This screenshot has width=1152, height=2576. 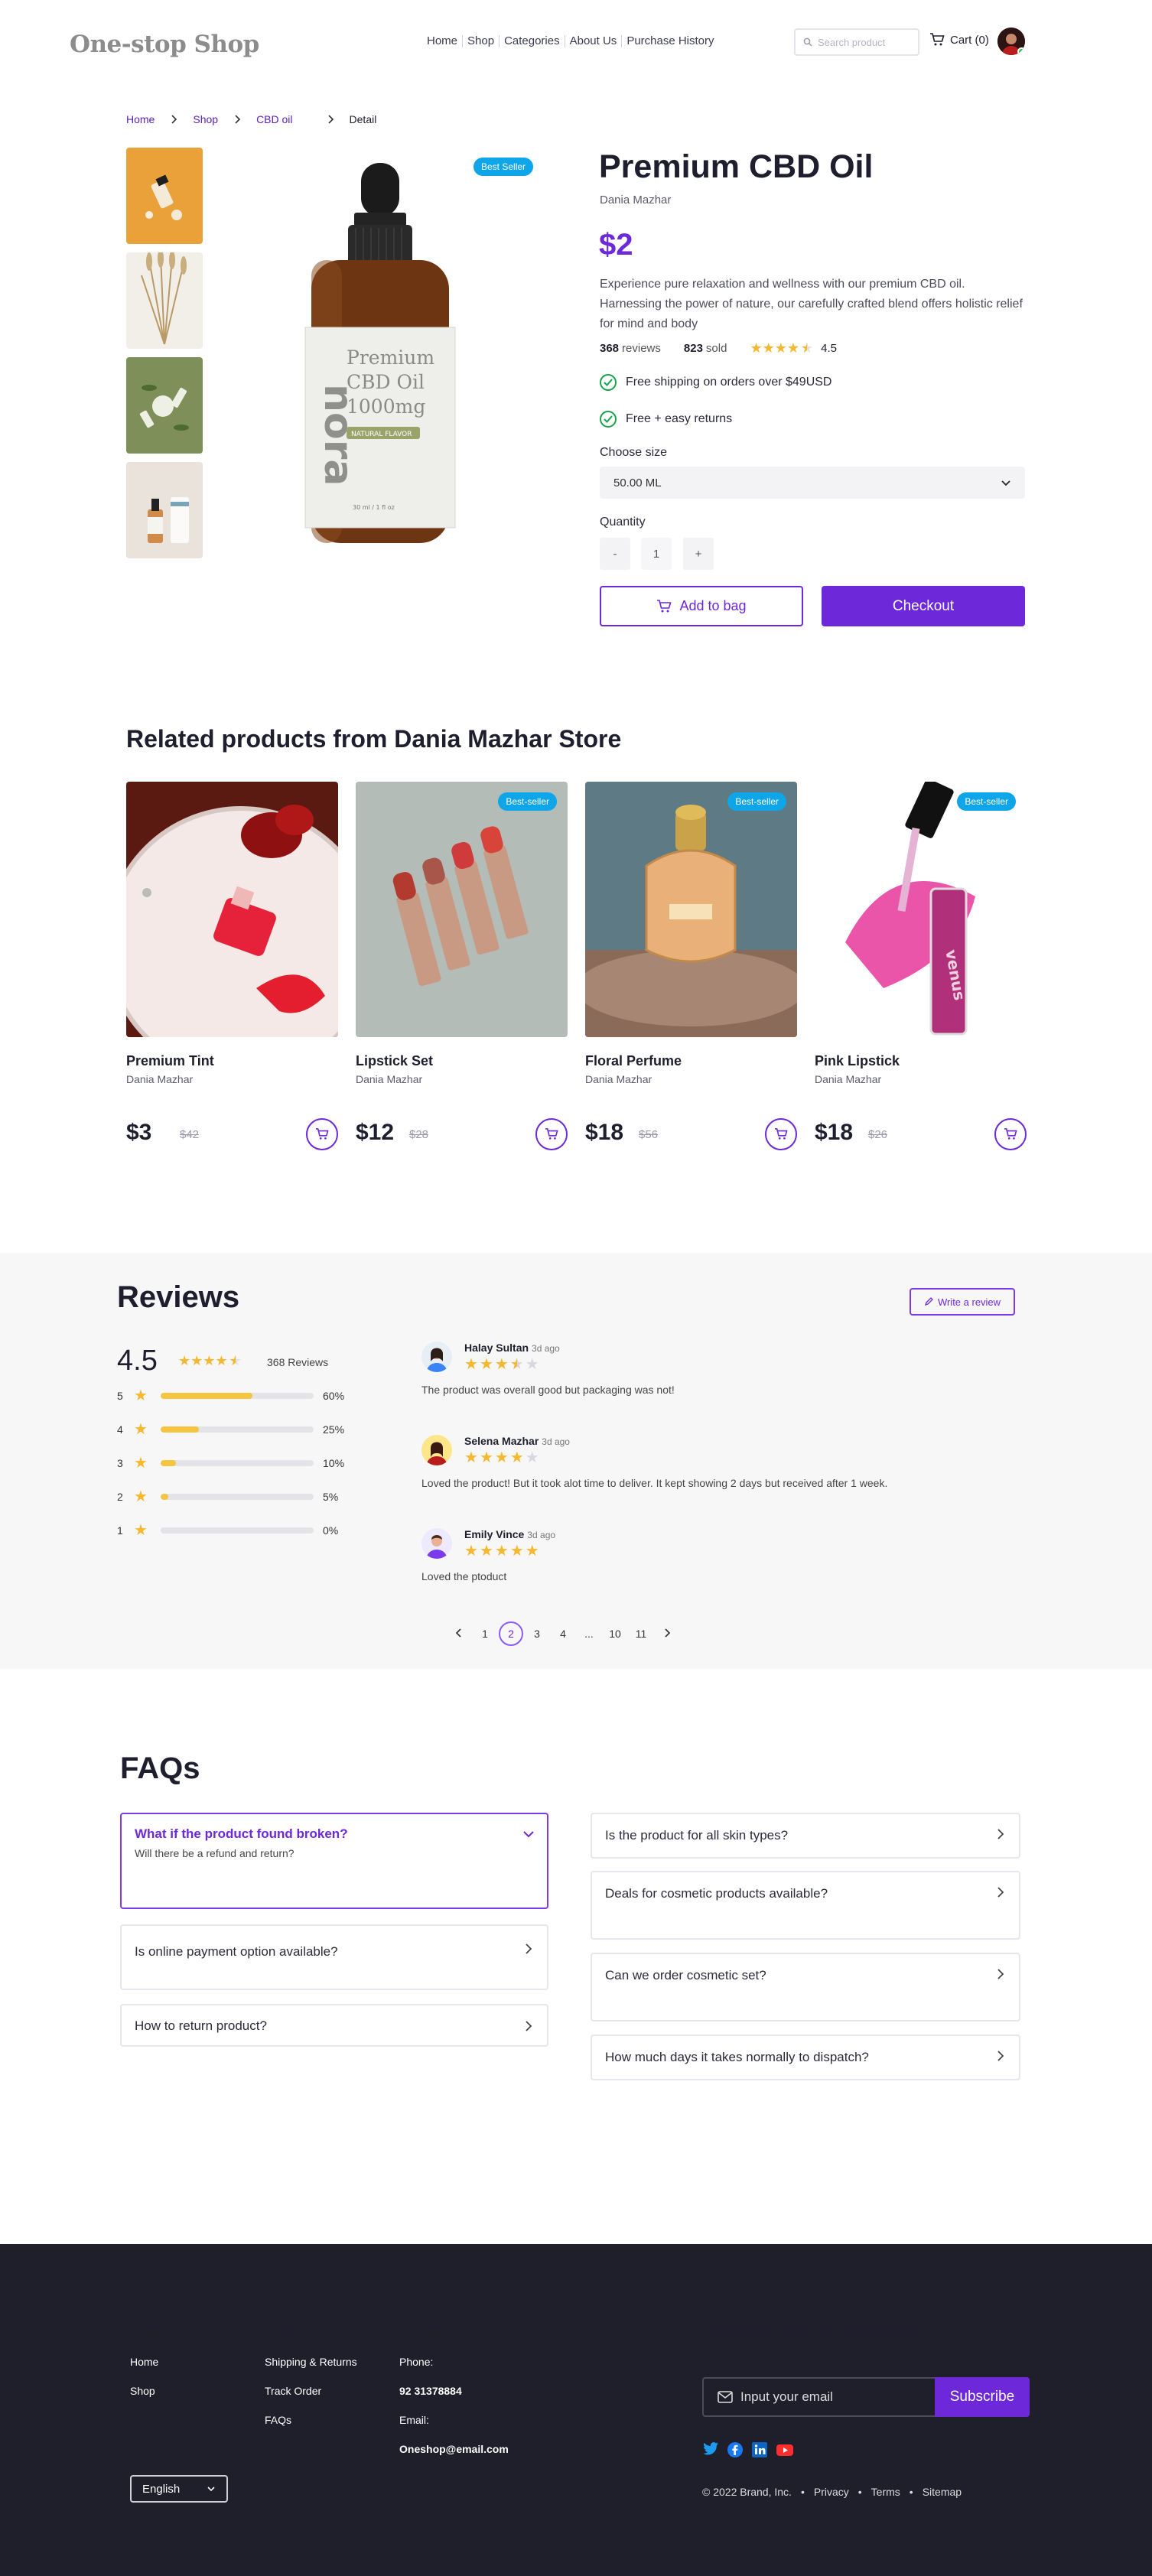 I want to click on faq-item-skin-types: Is the product for all skin types?, so click(x=805, y=1836).